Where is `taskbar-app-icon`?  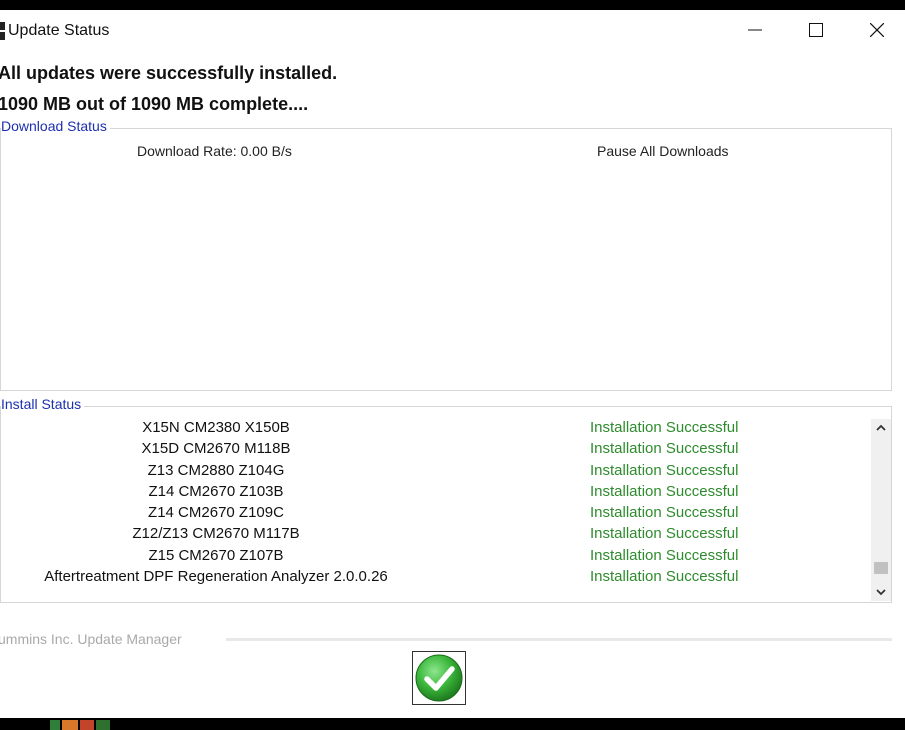
taskbar-app-icon is located at coordinates (80, 725).